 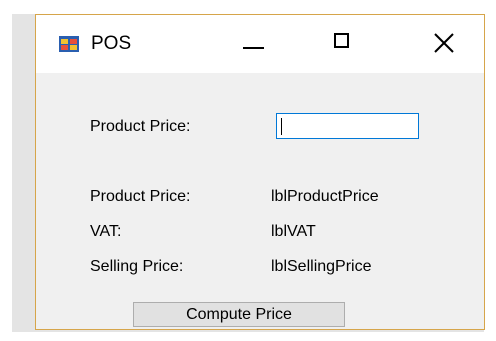 I want to click on close-button, so click(x=444, y=44).